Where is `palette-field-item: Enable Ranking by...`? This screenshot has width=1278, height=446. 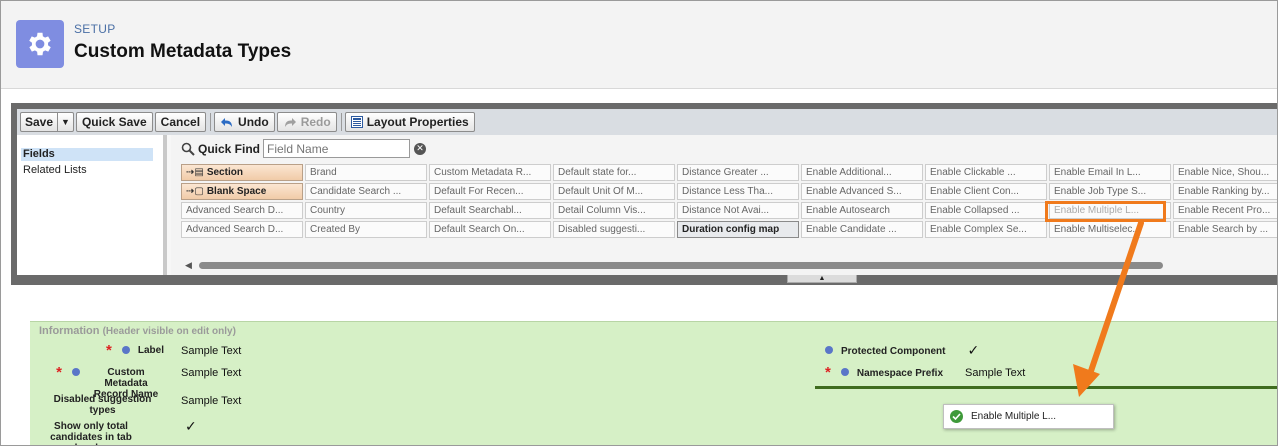
palette-field-item: Enable Ranking by... is located at coordinates (1225, 191).